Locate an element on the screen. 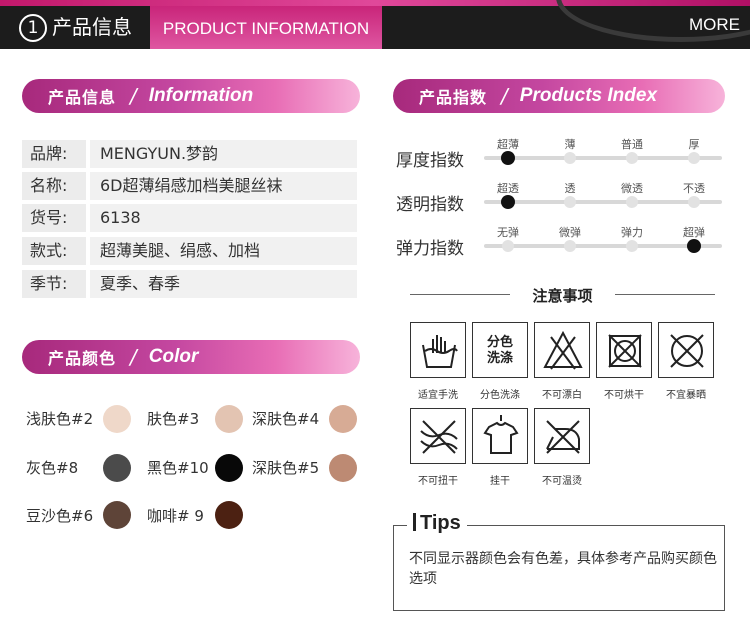 The width and height of the screenshot is (750, 622). index-tick-label: 微弹 is located at coordinates (570, 232).